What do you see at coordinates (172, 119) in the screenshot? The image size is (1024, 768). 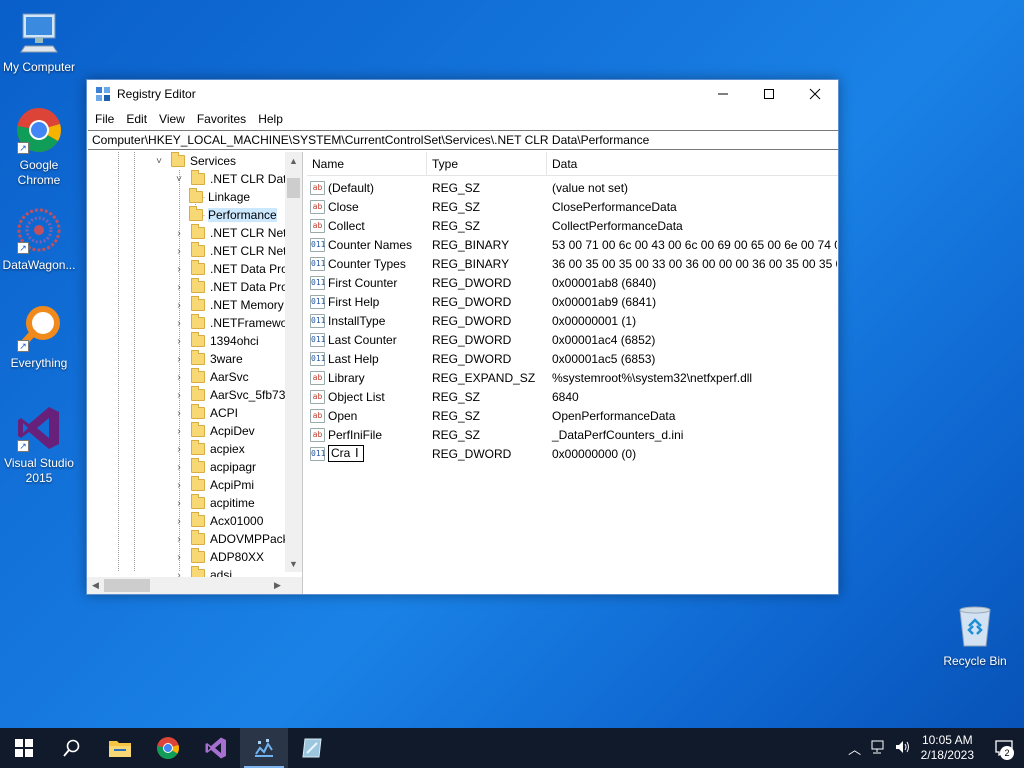 I see `menu-view: View` at bounding box center [172, 119].